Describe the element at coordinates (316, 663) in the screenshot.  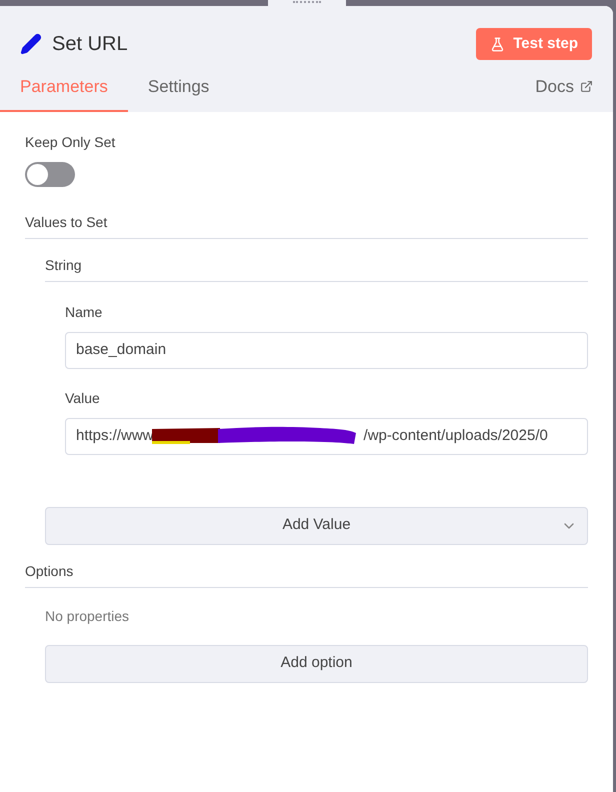
I see `add-option-button: Add option` at that location.